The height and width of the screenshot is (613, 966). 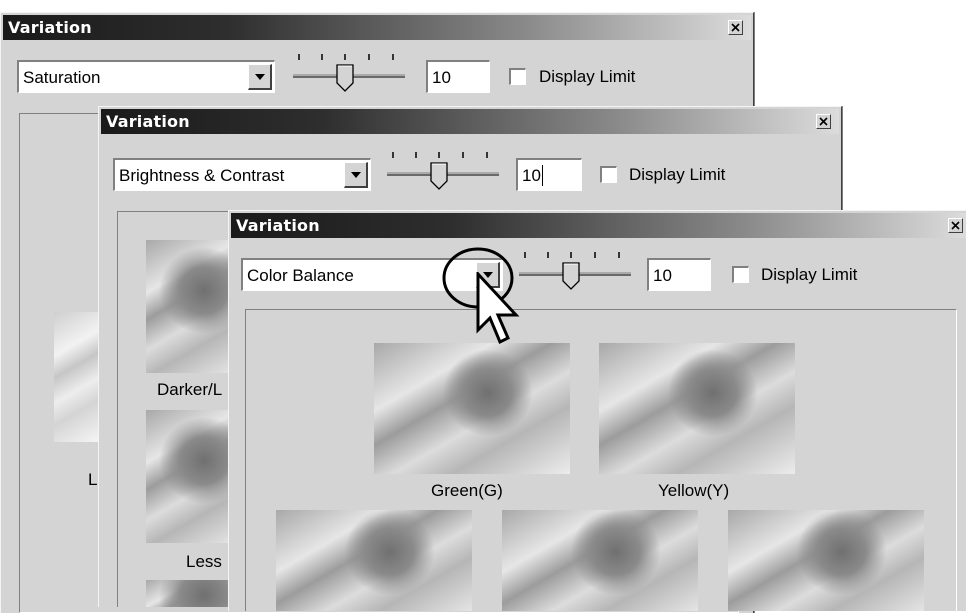 I want to click on thumbnail-caption: Less, so click(x=204, y=561).